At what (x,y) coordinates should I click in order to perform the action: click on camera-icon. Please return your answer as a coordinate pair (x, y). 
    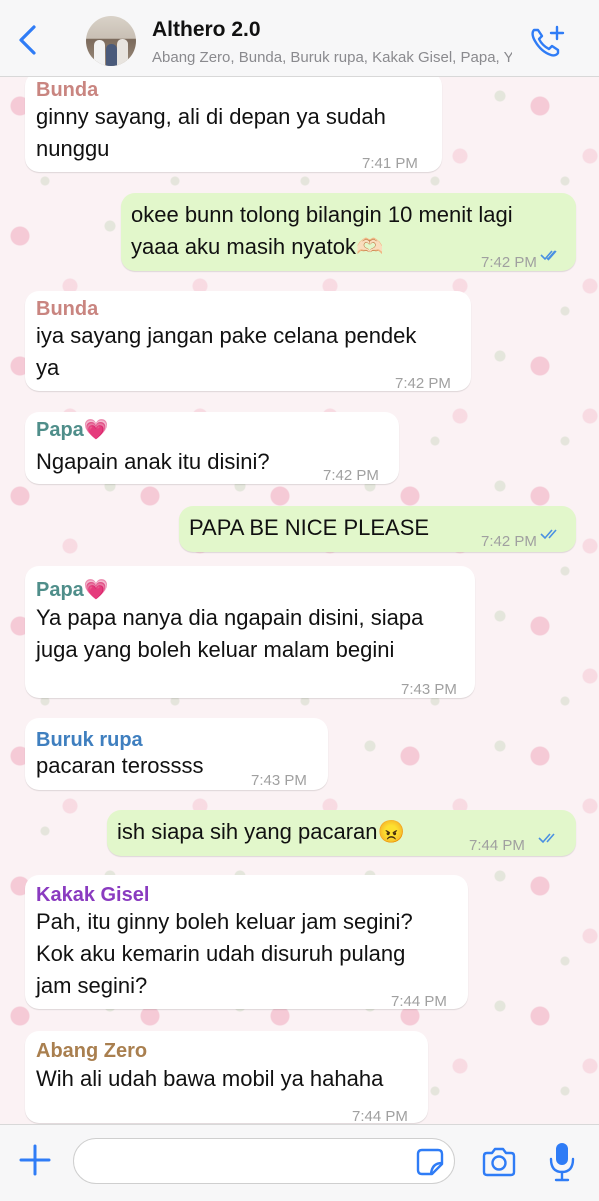
    Looking at the image, I should click on (499, 1162).